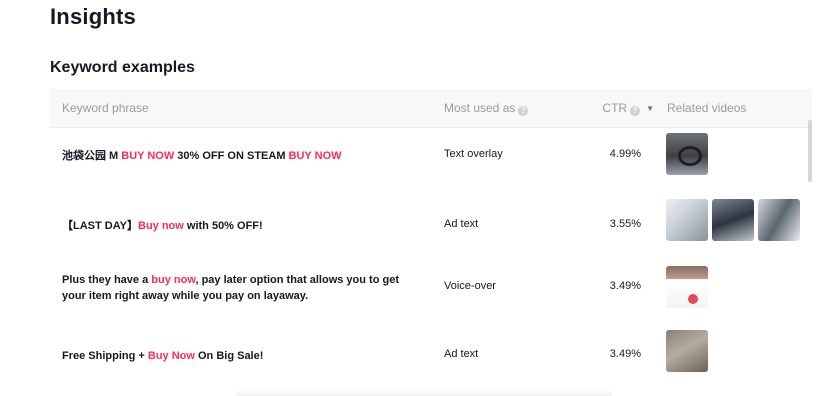 The image size is (820, 396). Describe the element at coordinates (625, 154) in the screenshot. I see `ctr-value: 4.99%` at that location.